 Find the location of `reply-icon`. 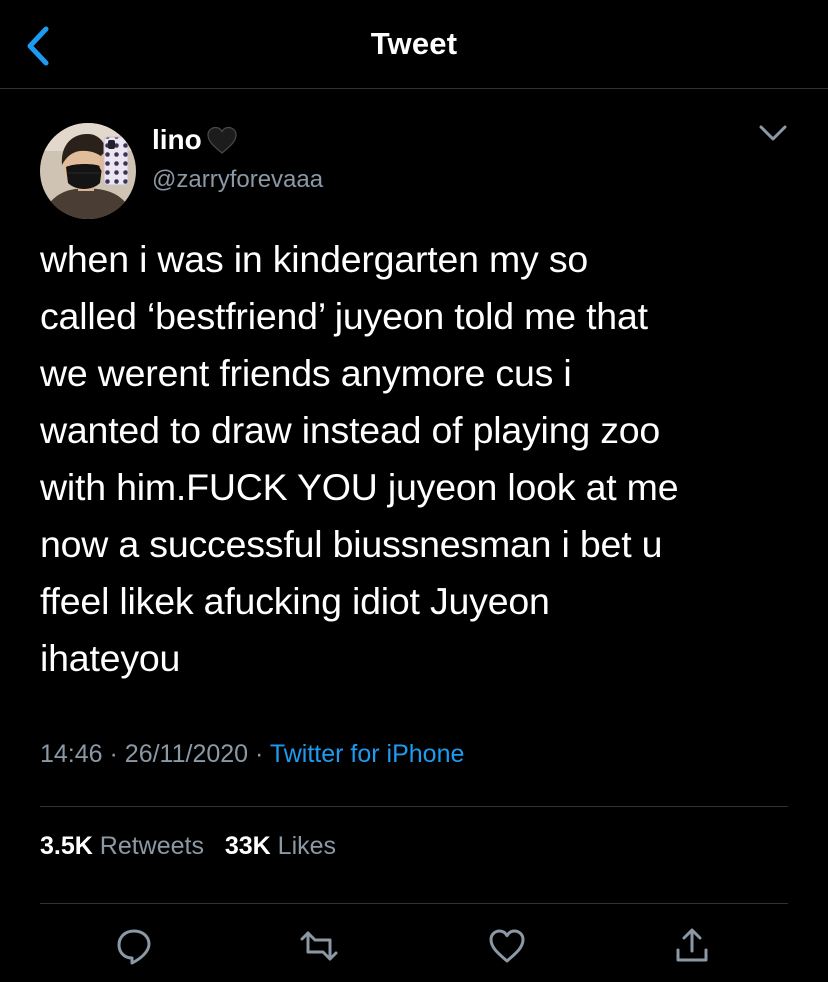

reply-icon is located at coordinates (134, 947).